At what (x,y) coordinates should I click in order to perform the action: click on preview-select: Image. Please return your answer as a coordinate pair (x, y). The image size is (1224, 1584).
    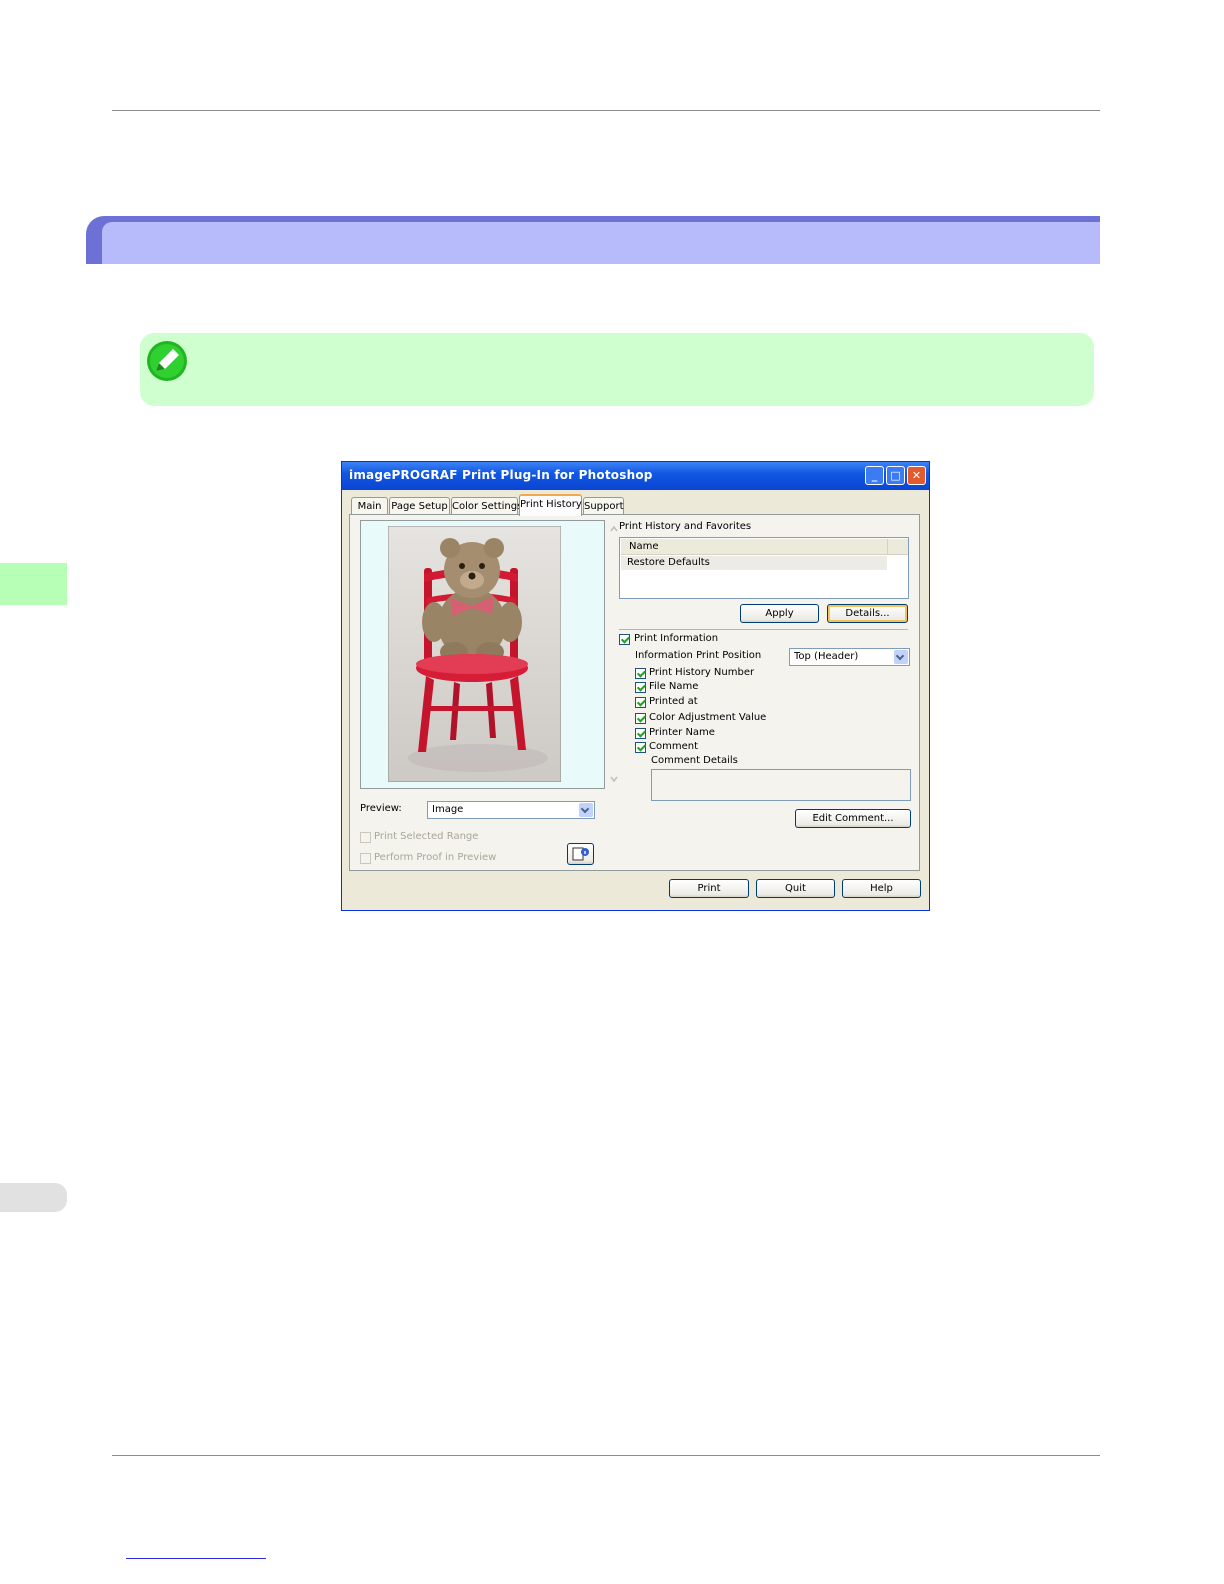
    Looking at the image, I should click on (511, 810).